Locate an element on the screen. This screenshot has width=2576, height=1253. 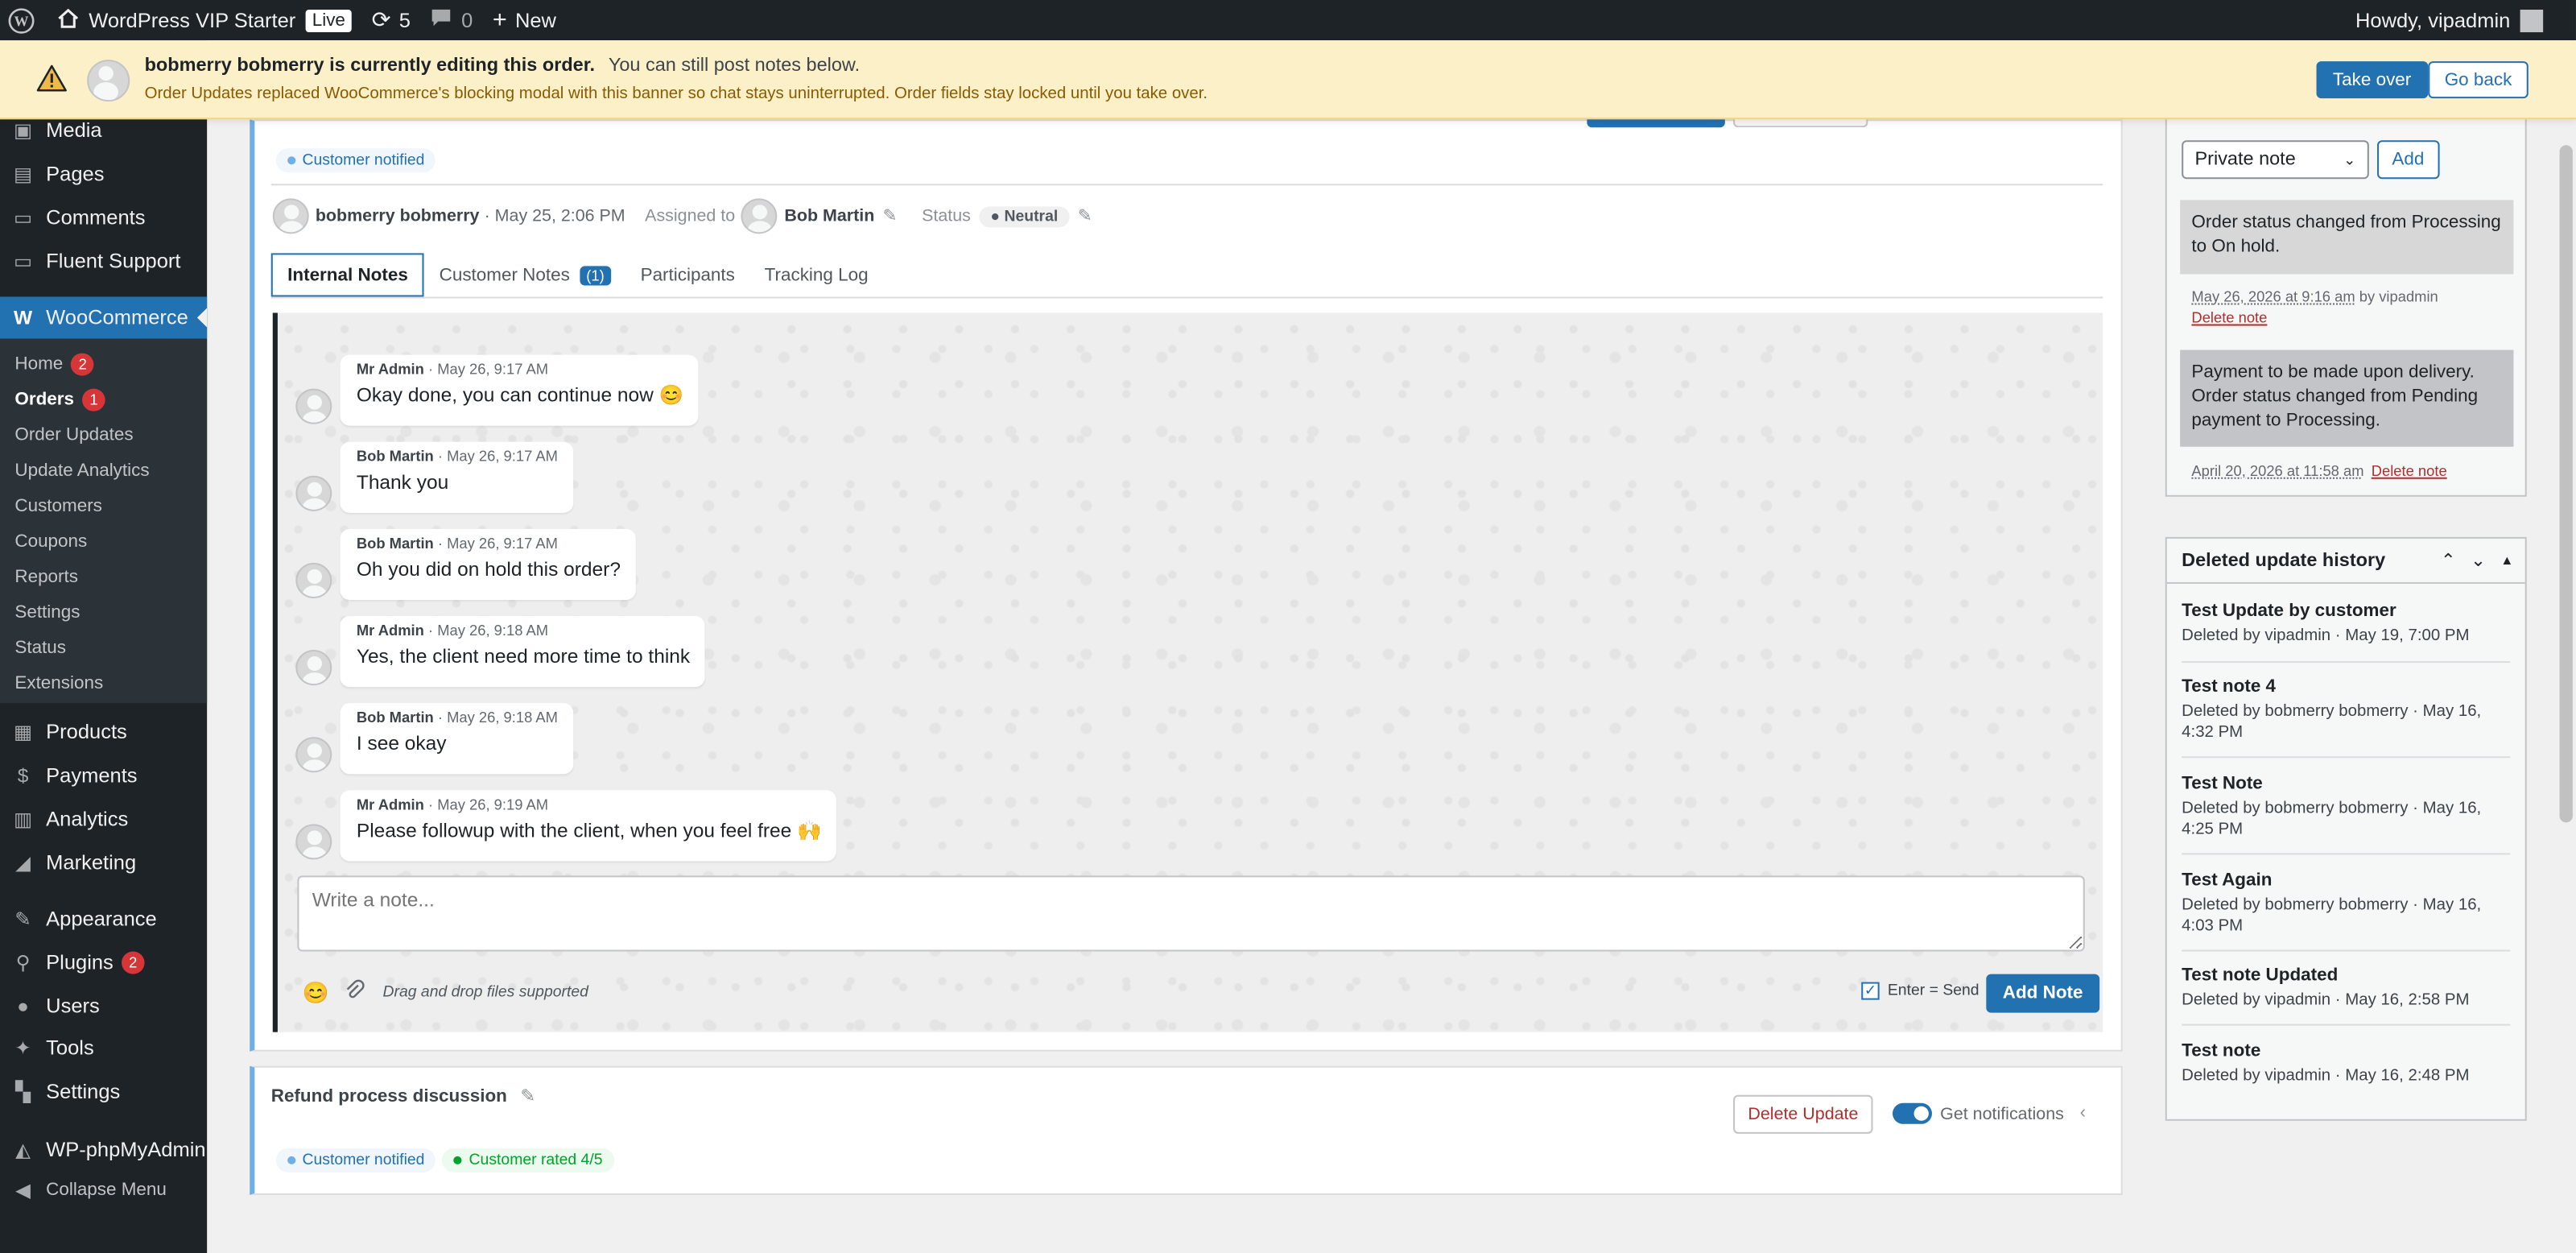
delete-update-button: Delete Update is located at coordinates (1803, 1114).